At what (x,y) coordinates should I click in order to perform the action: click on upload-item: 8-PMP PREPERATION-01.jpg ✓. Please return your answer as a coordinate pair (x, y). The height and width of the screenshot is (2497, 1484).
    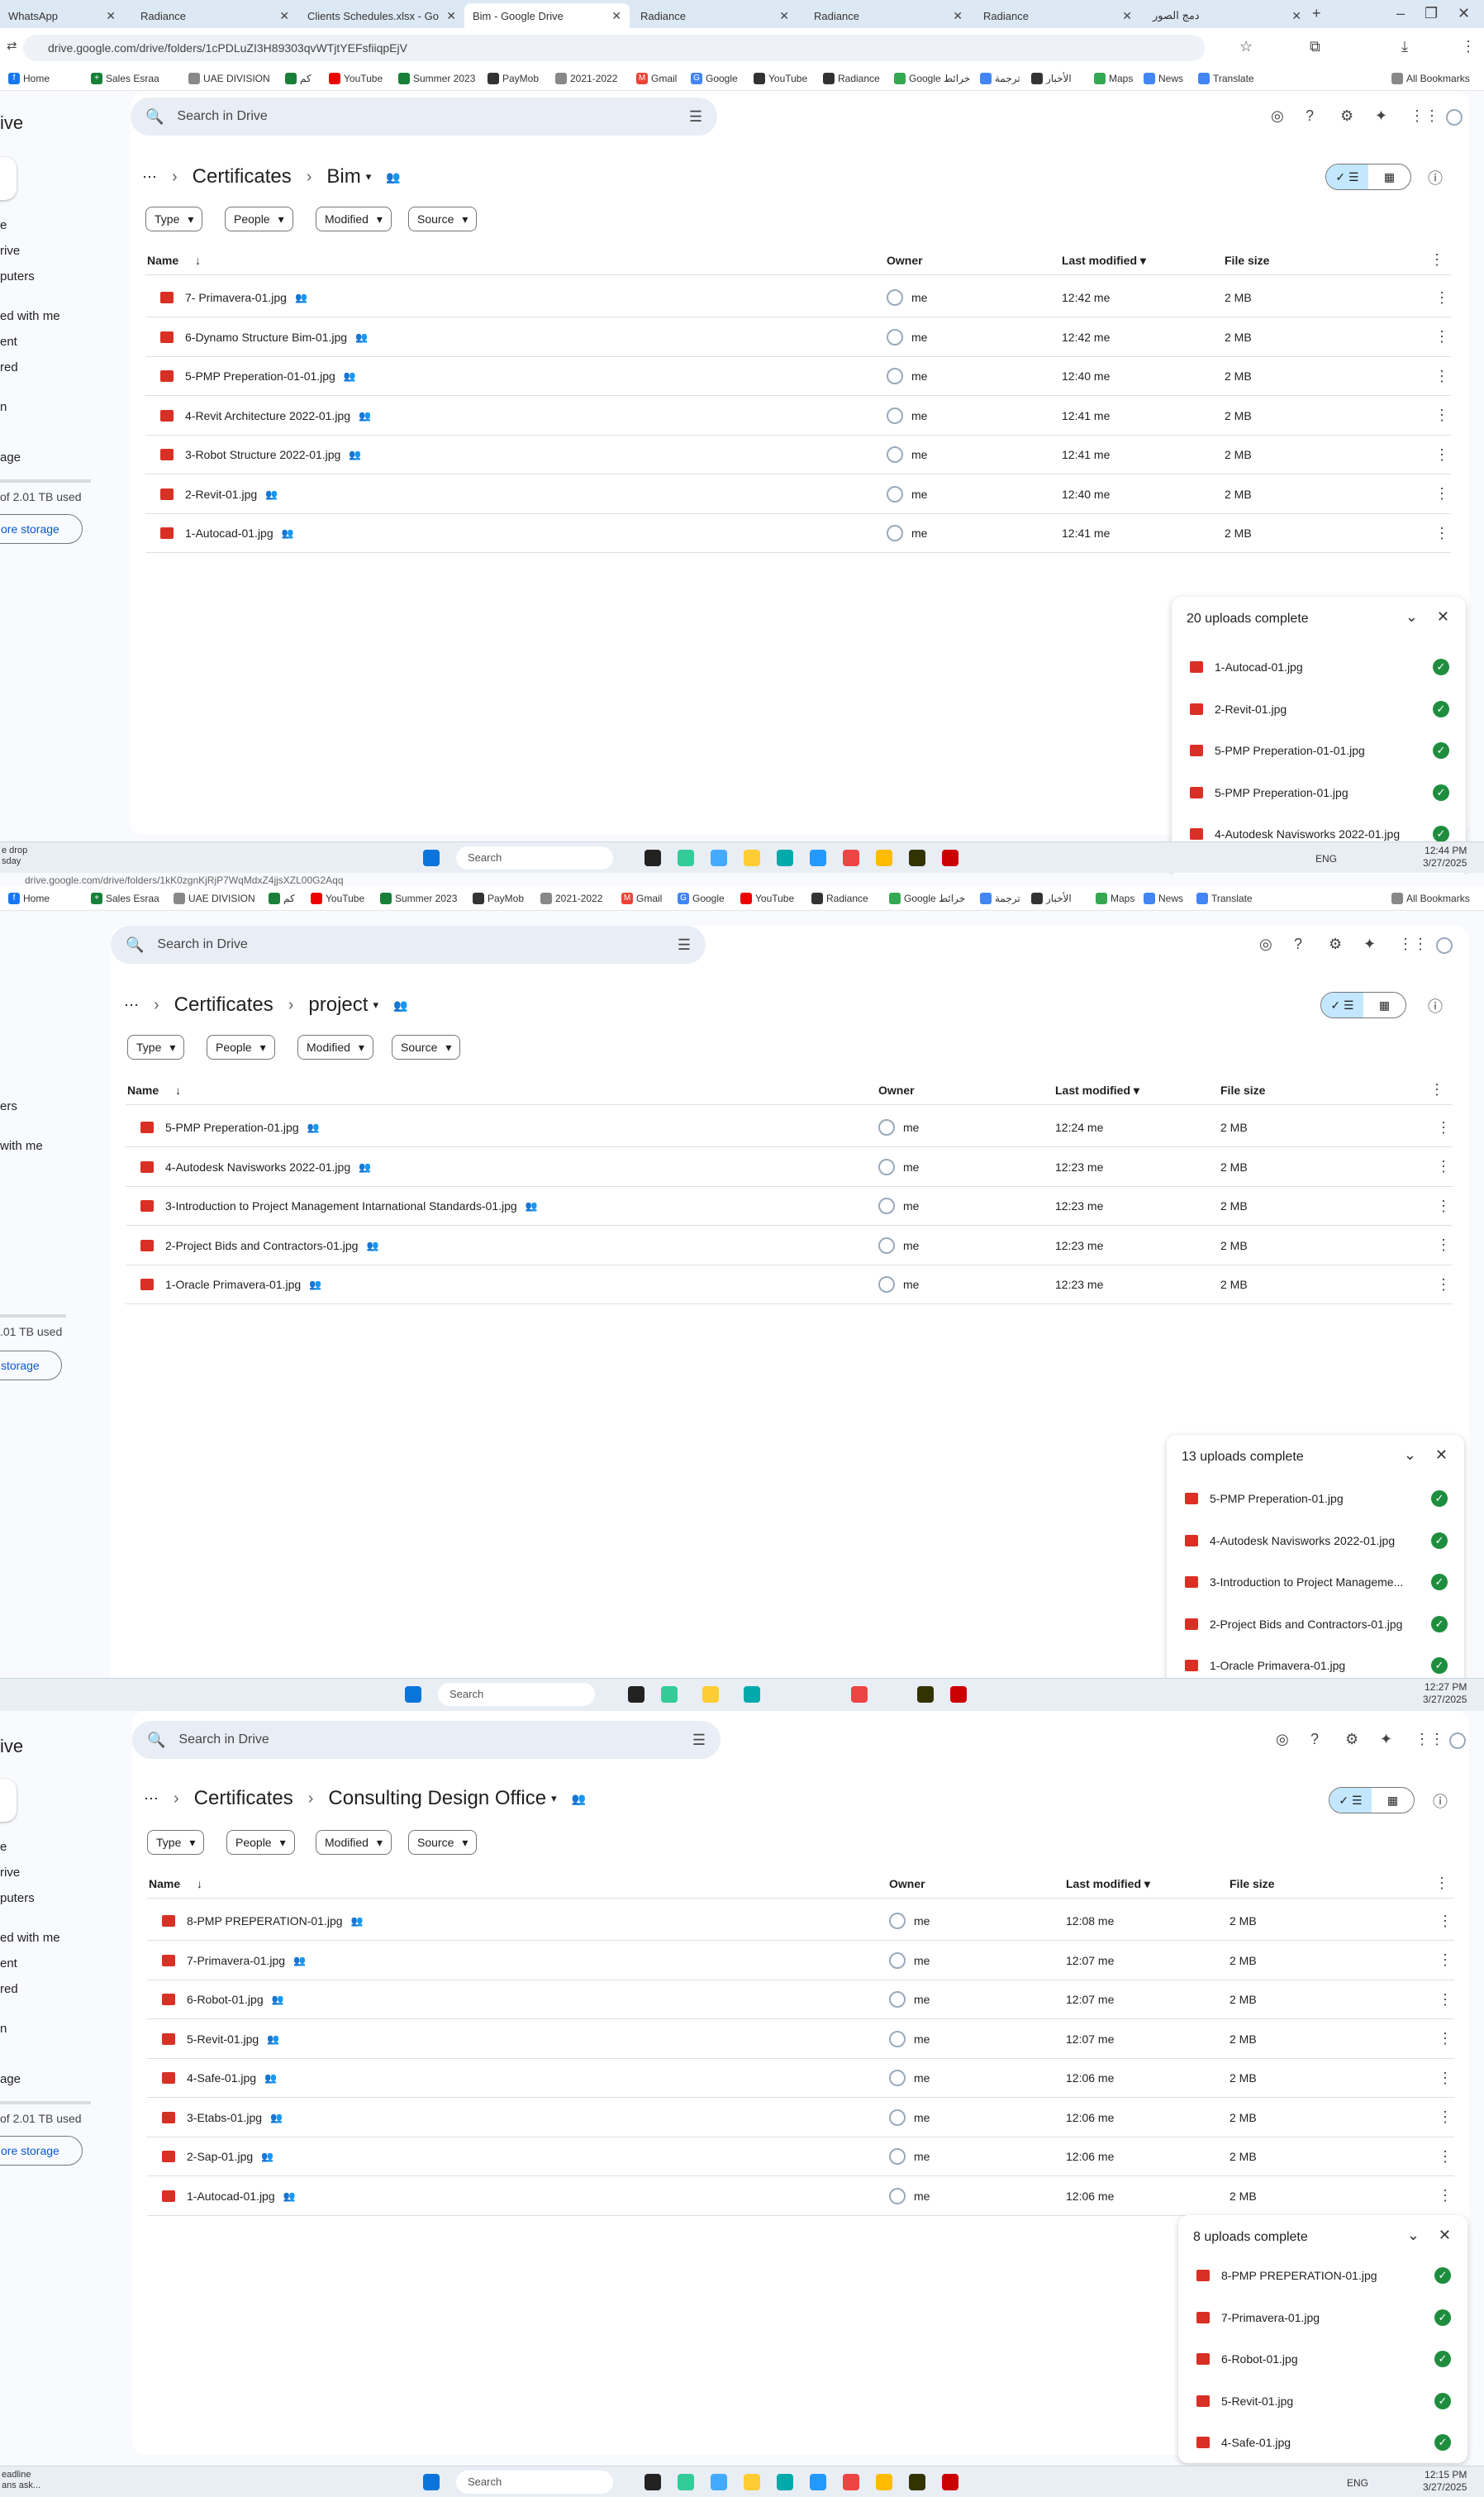
    Looking at the image, I should click on (1322, 2275).